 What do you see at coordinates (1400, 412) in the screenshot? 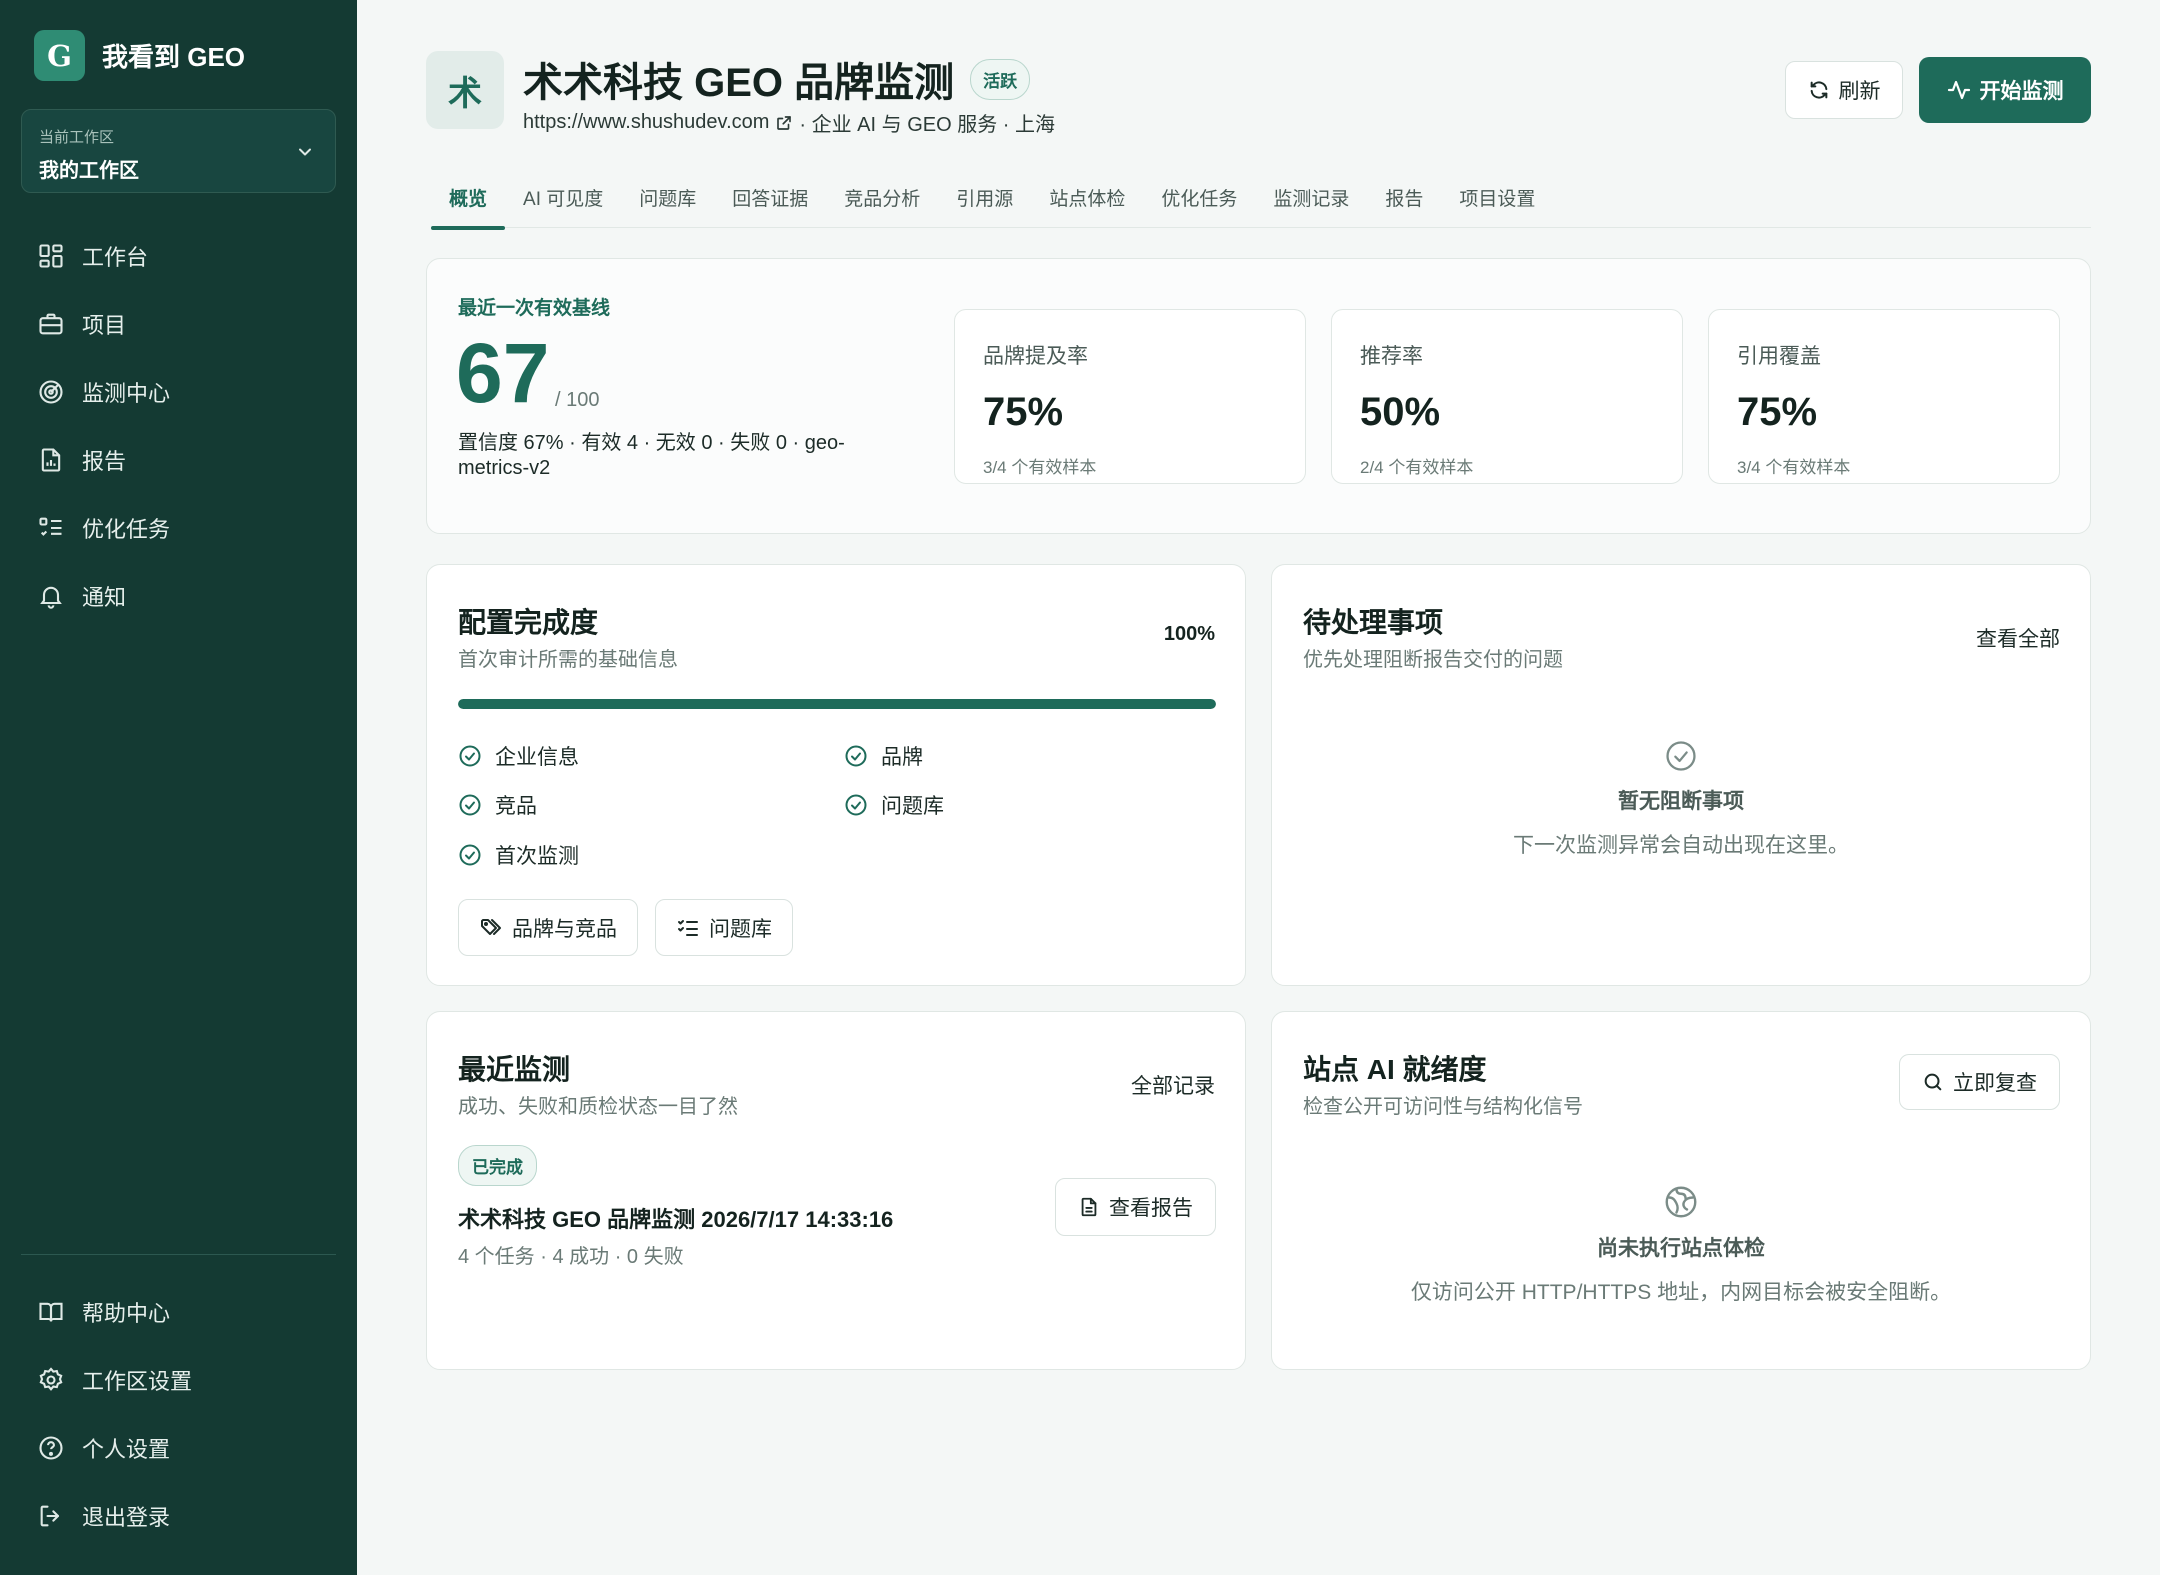
I see `metric-value: 50%` at bounding box center [1400, 412].